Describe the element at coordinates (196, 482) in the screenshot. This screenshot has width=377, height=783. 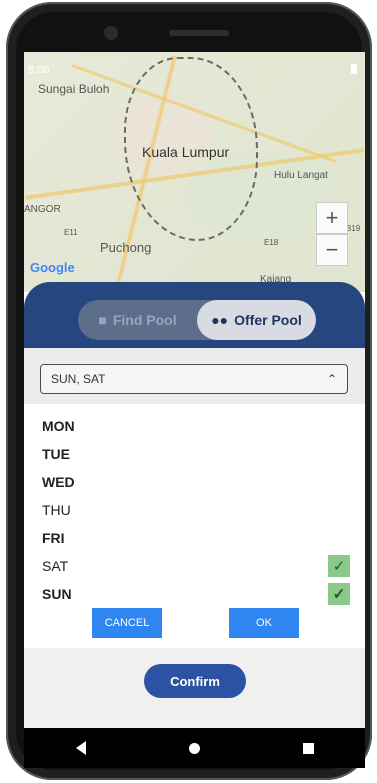
I see `option-wed: WED` at that location.